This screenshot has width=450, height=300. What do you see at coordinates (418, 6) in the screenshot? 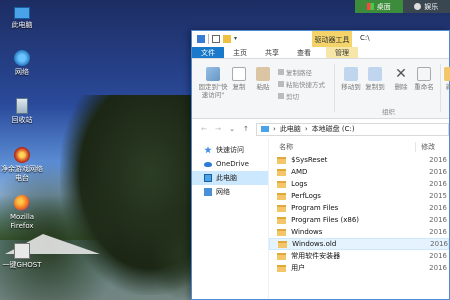
I see `gear-icon` at bounding box center [418, 6].